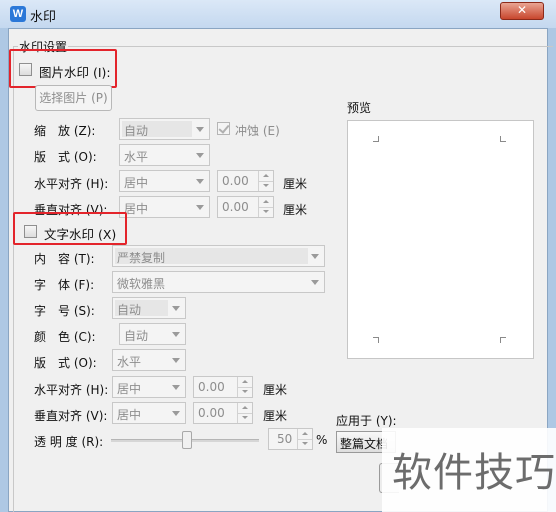 This screenshot has width=556, height=512. What do you see at coordinates (322, 440) in the screenshot?
I see `transparency-unit: %` at bounding box center [322, 440].